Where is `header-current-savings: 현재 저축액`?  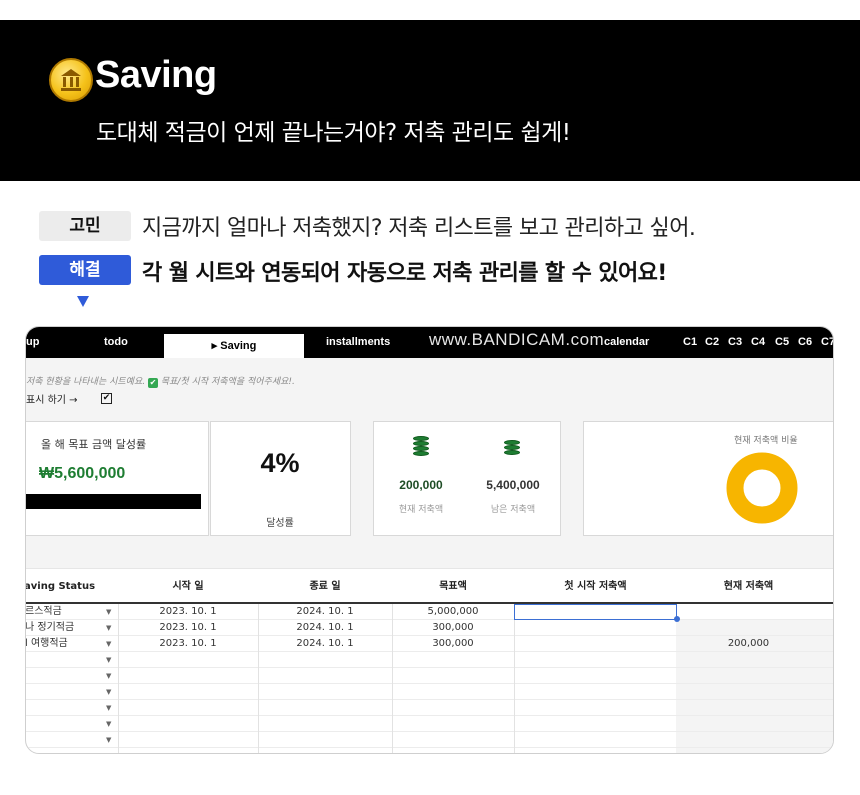 header-current-savings: 현재 저축액 is located at coordinates (748, 586).